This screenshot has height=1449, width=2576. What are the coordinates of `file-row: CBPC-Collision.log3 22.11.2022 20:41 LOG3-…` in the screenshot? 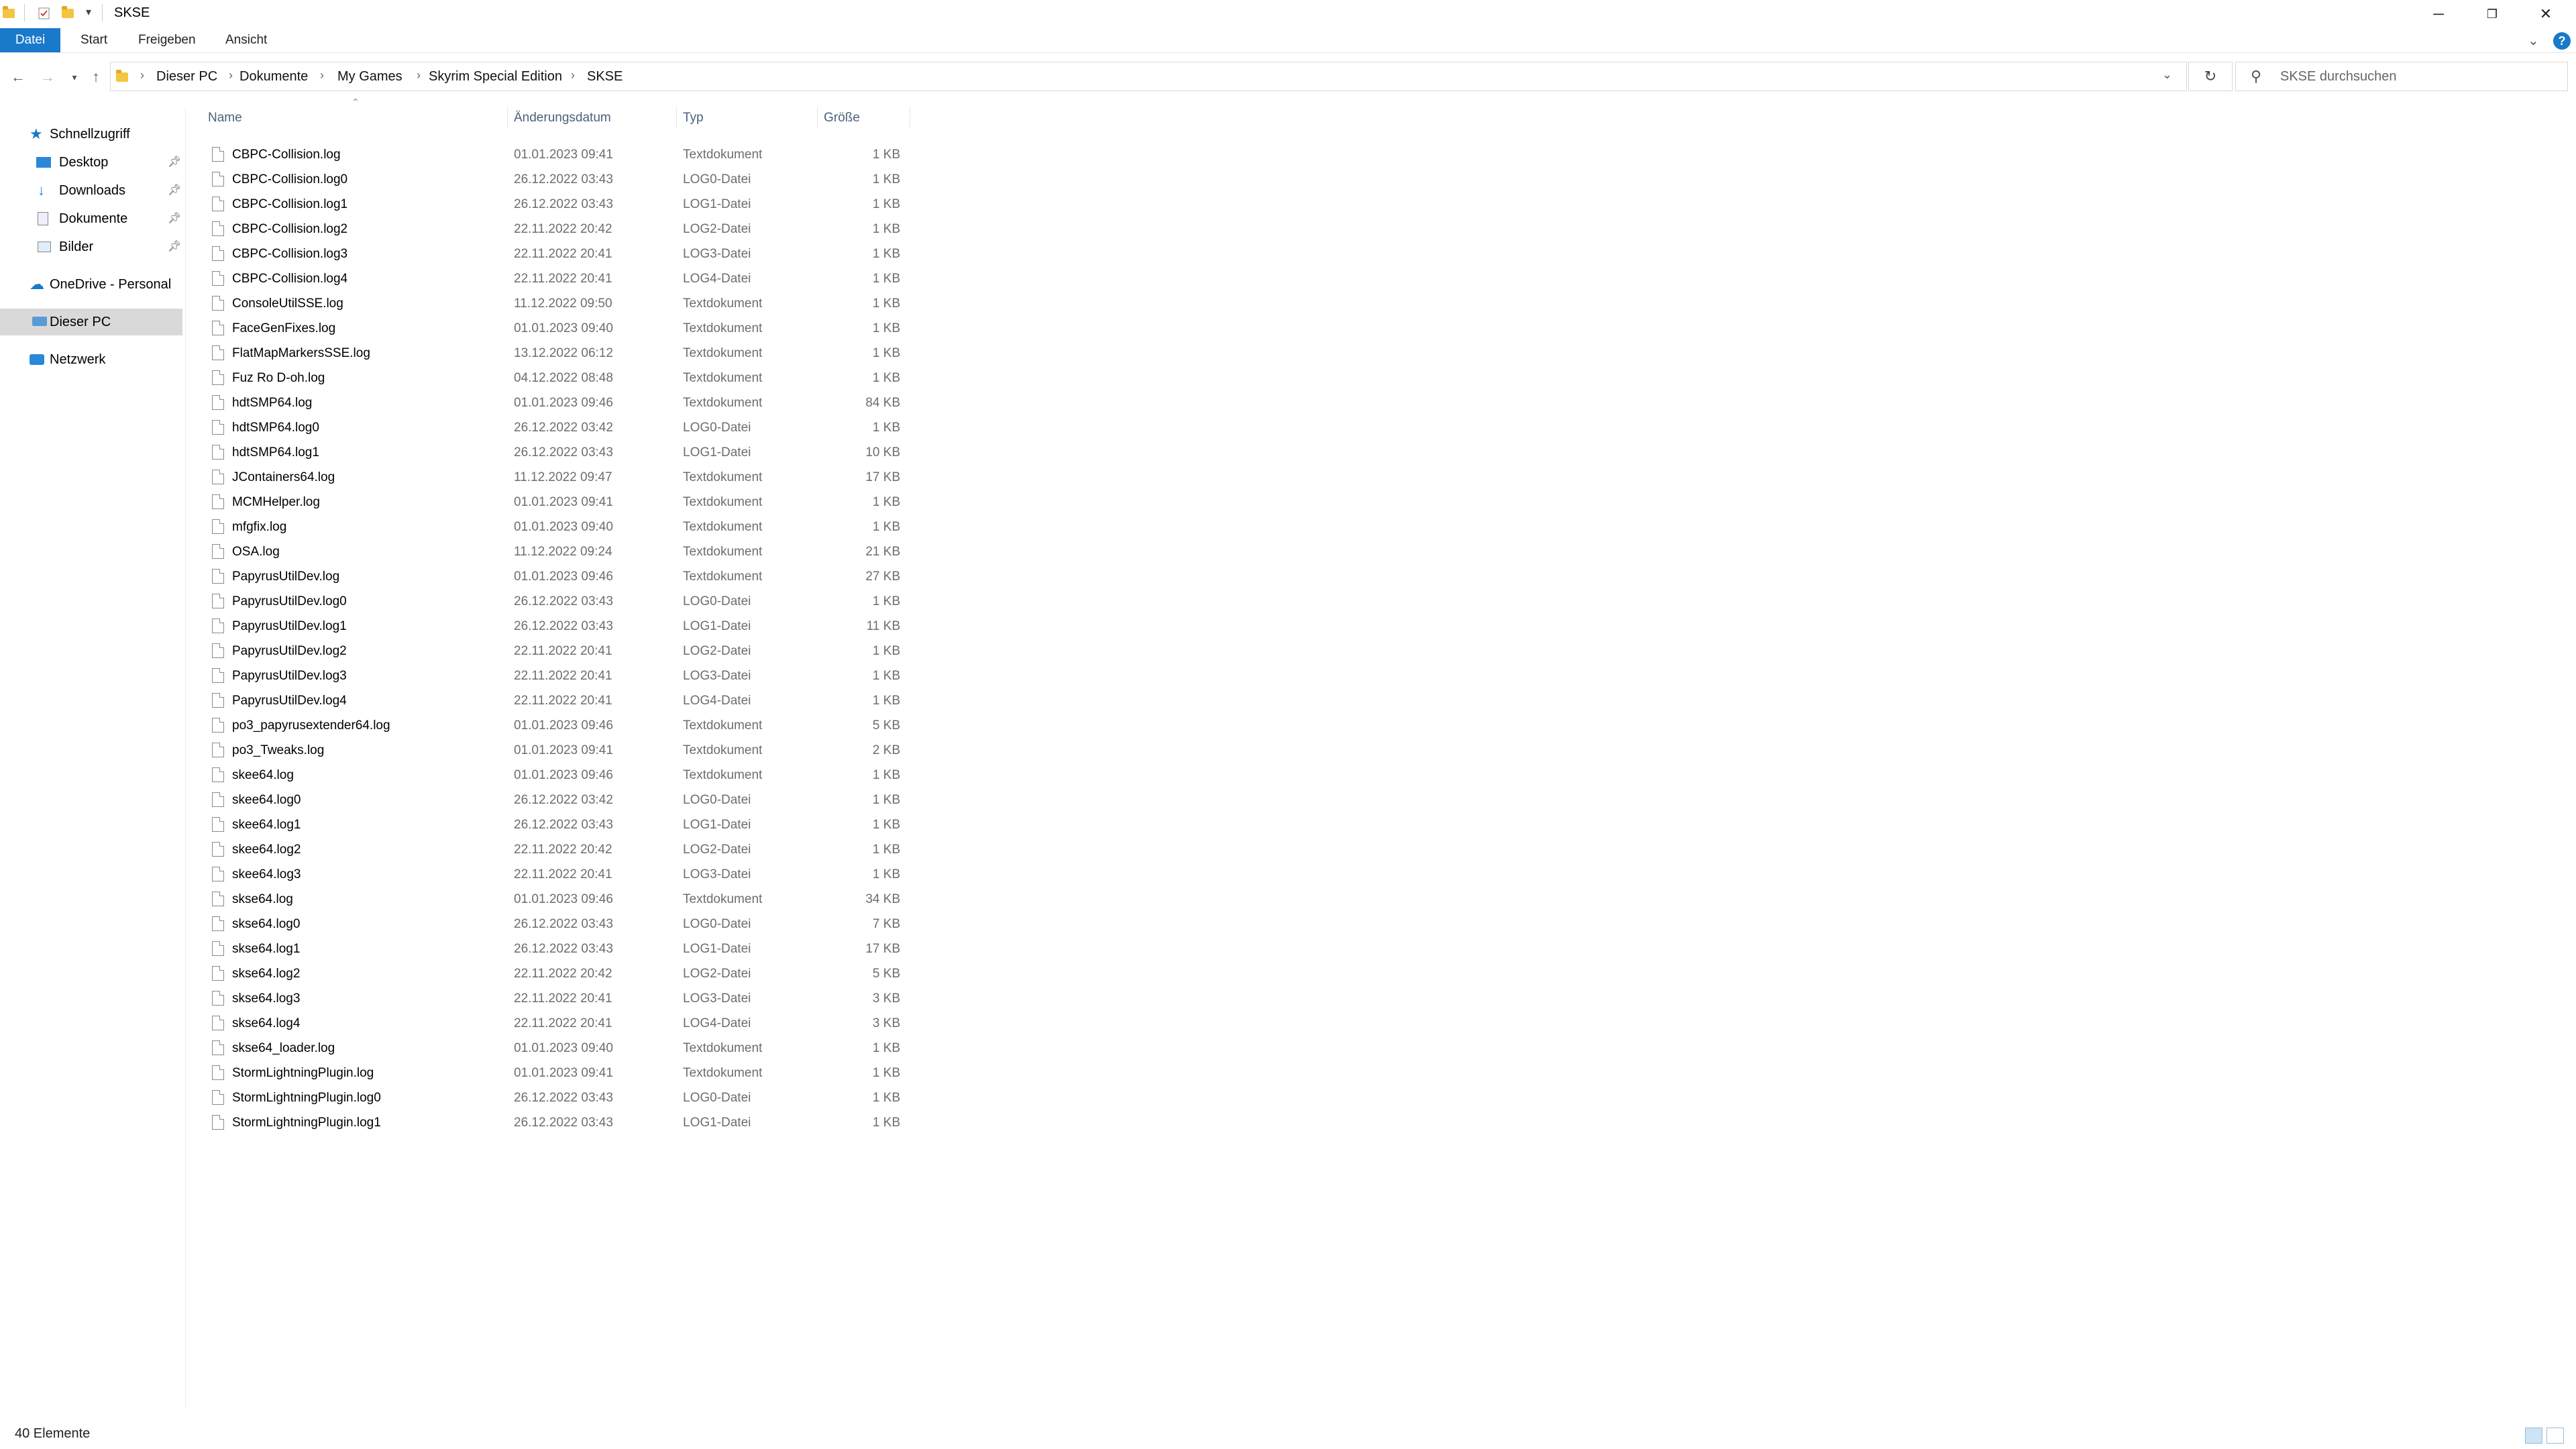 It's located at (557, 253).